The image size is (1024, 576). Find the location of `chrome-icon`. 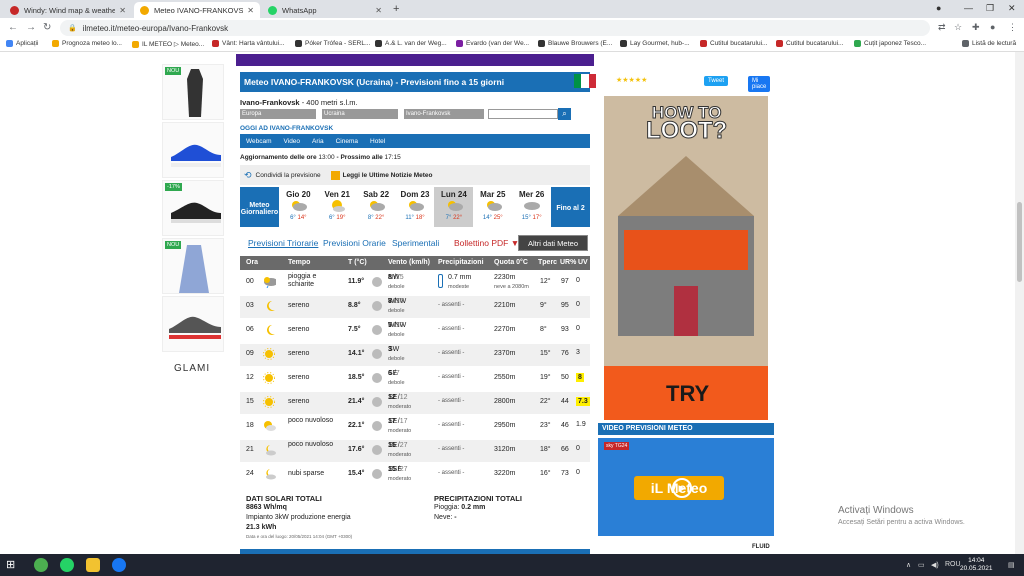

chrome-icon is located at coordinates (41, 565).